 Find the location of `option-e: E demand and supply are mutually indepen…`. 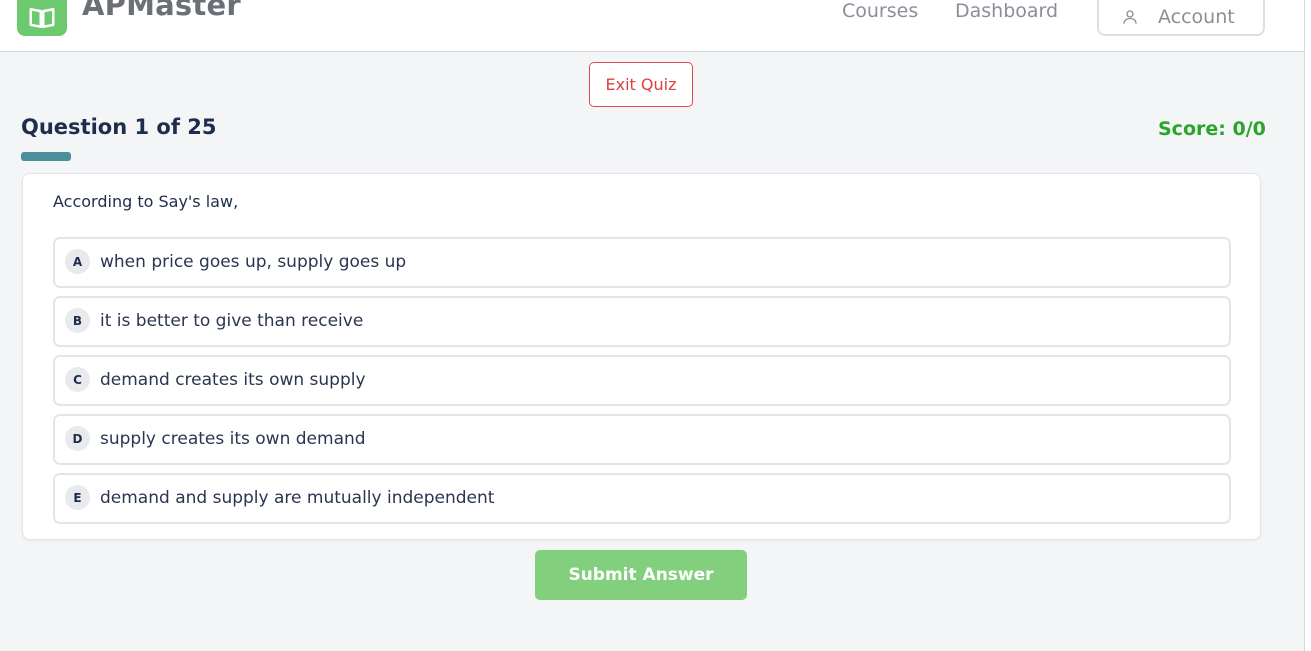

option-e: E demand and supply are mutually indepen… is located at coordinates (642, 498).